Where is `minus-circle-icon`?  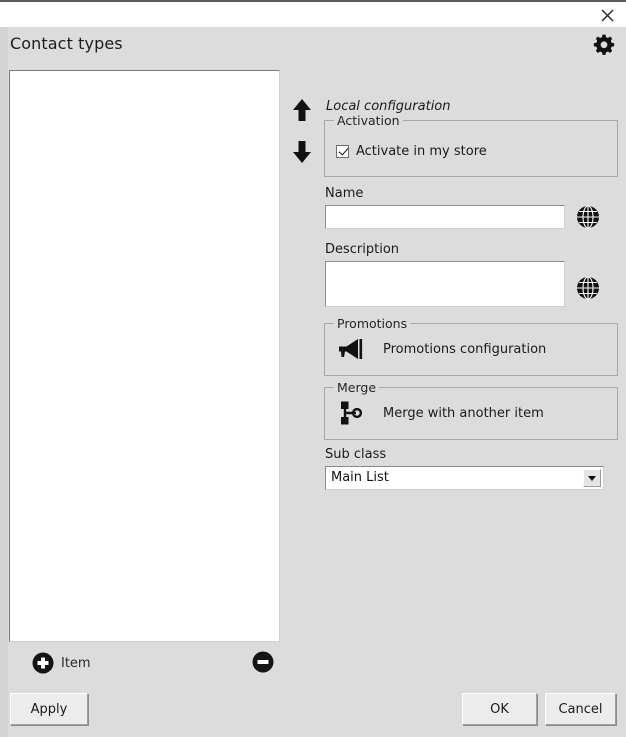
minus-circle-icon is located at coordinates (263, 662).